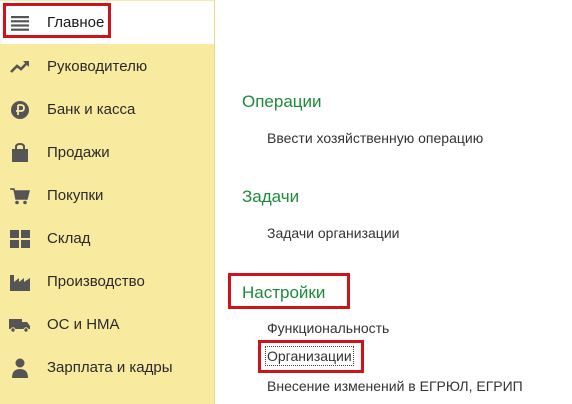 This screenshot has height=404, width=572. I want to click on sidebar-item-sales: Продажи, so click(107, 152).